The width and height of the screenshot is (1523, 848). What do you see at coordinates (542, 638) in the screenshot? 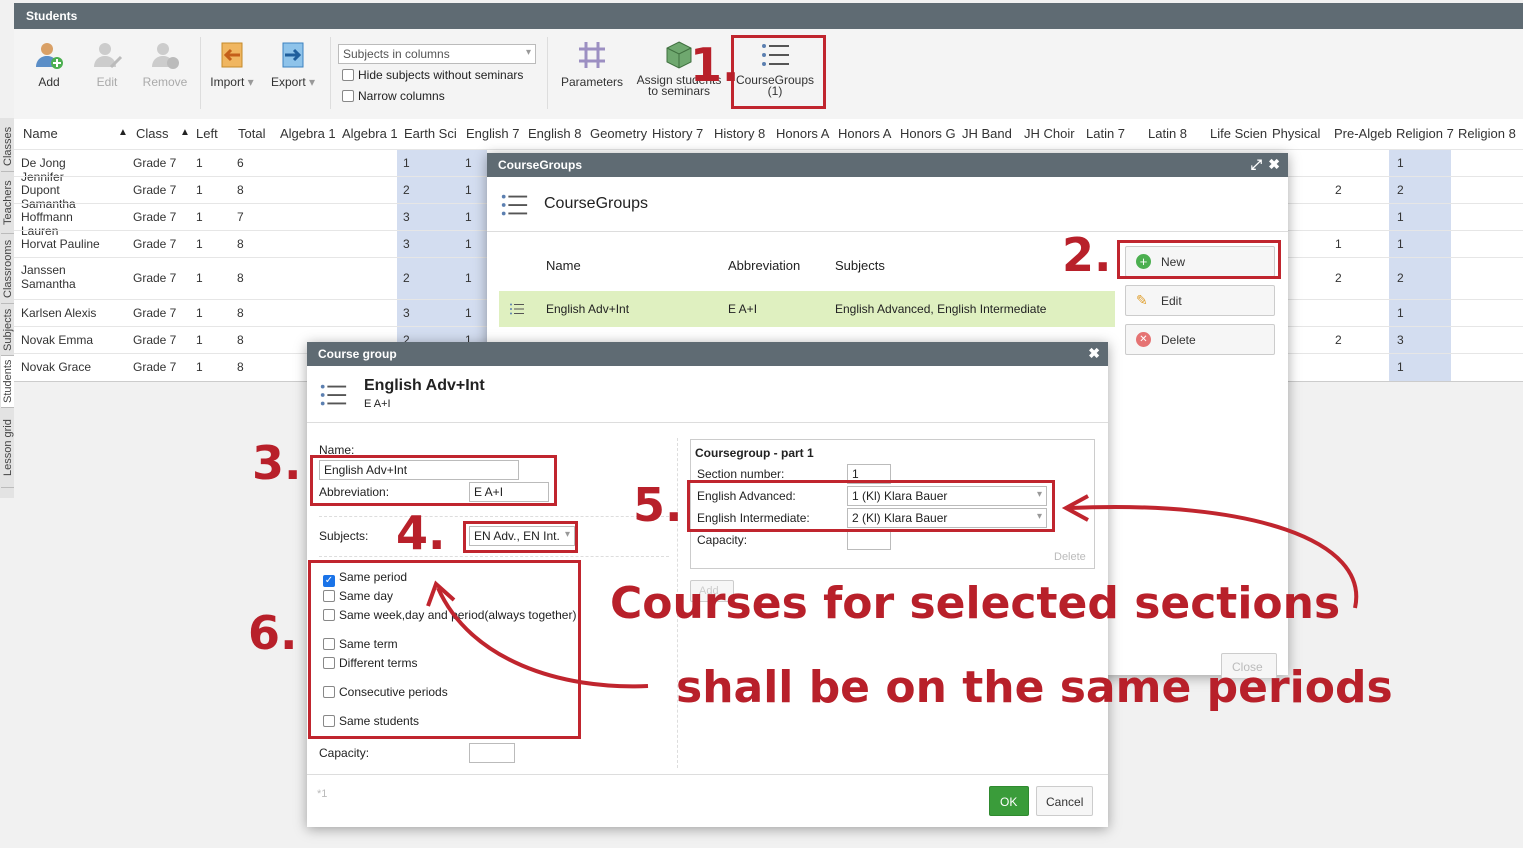
I see `arrow-to-options` at bounding box center [542, 638].